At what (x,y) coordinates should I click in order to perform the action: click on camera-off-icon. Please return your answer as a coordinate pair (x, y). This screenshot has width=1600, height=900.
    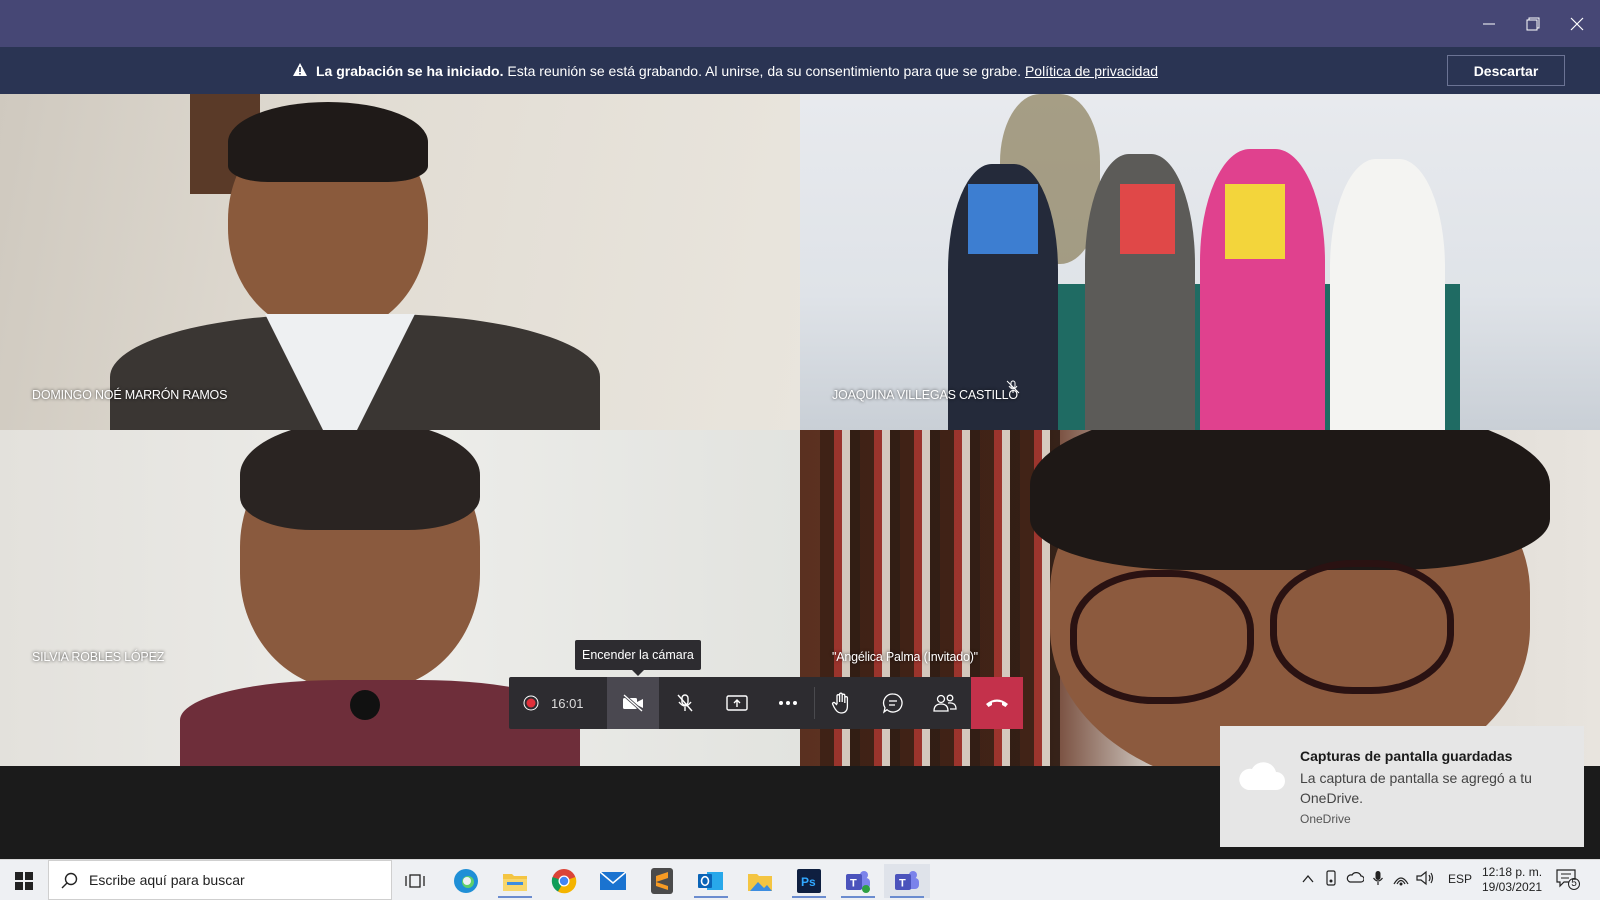
    Looking at the image, I should click on (632, 703).